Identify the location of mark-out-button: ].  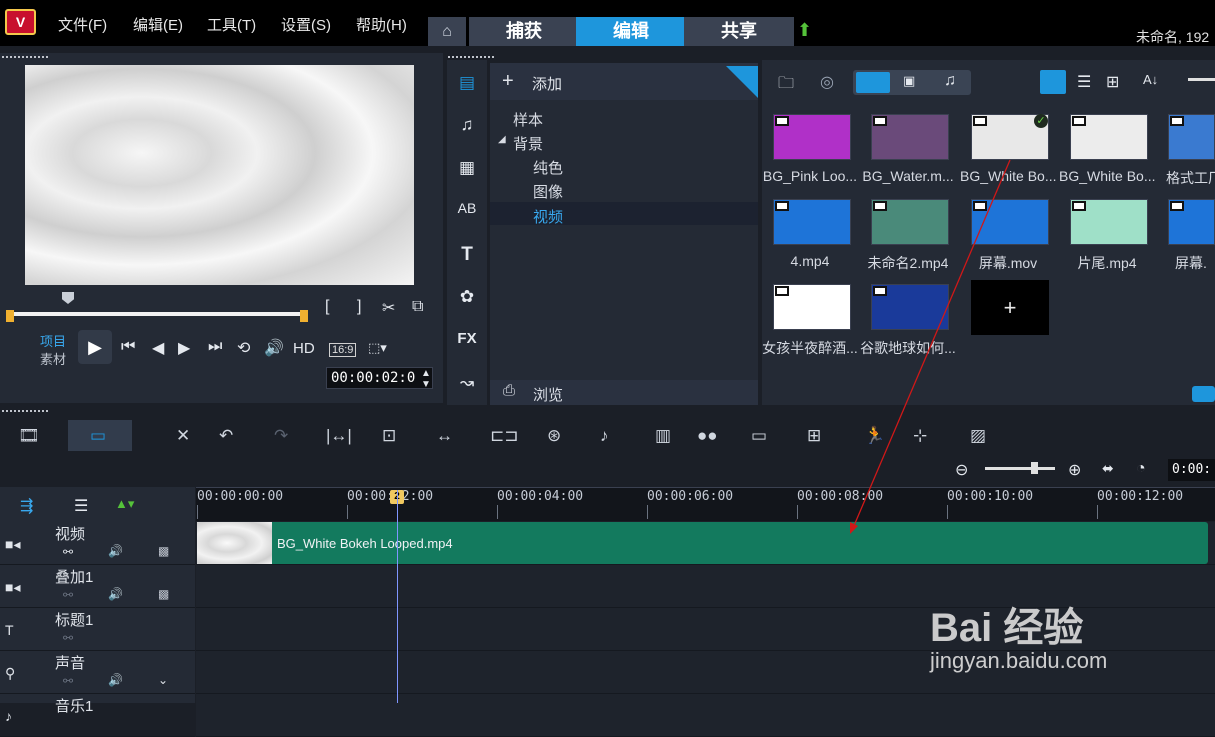
(359, 307).